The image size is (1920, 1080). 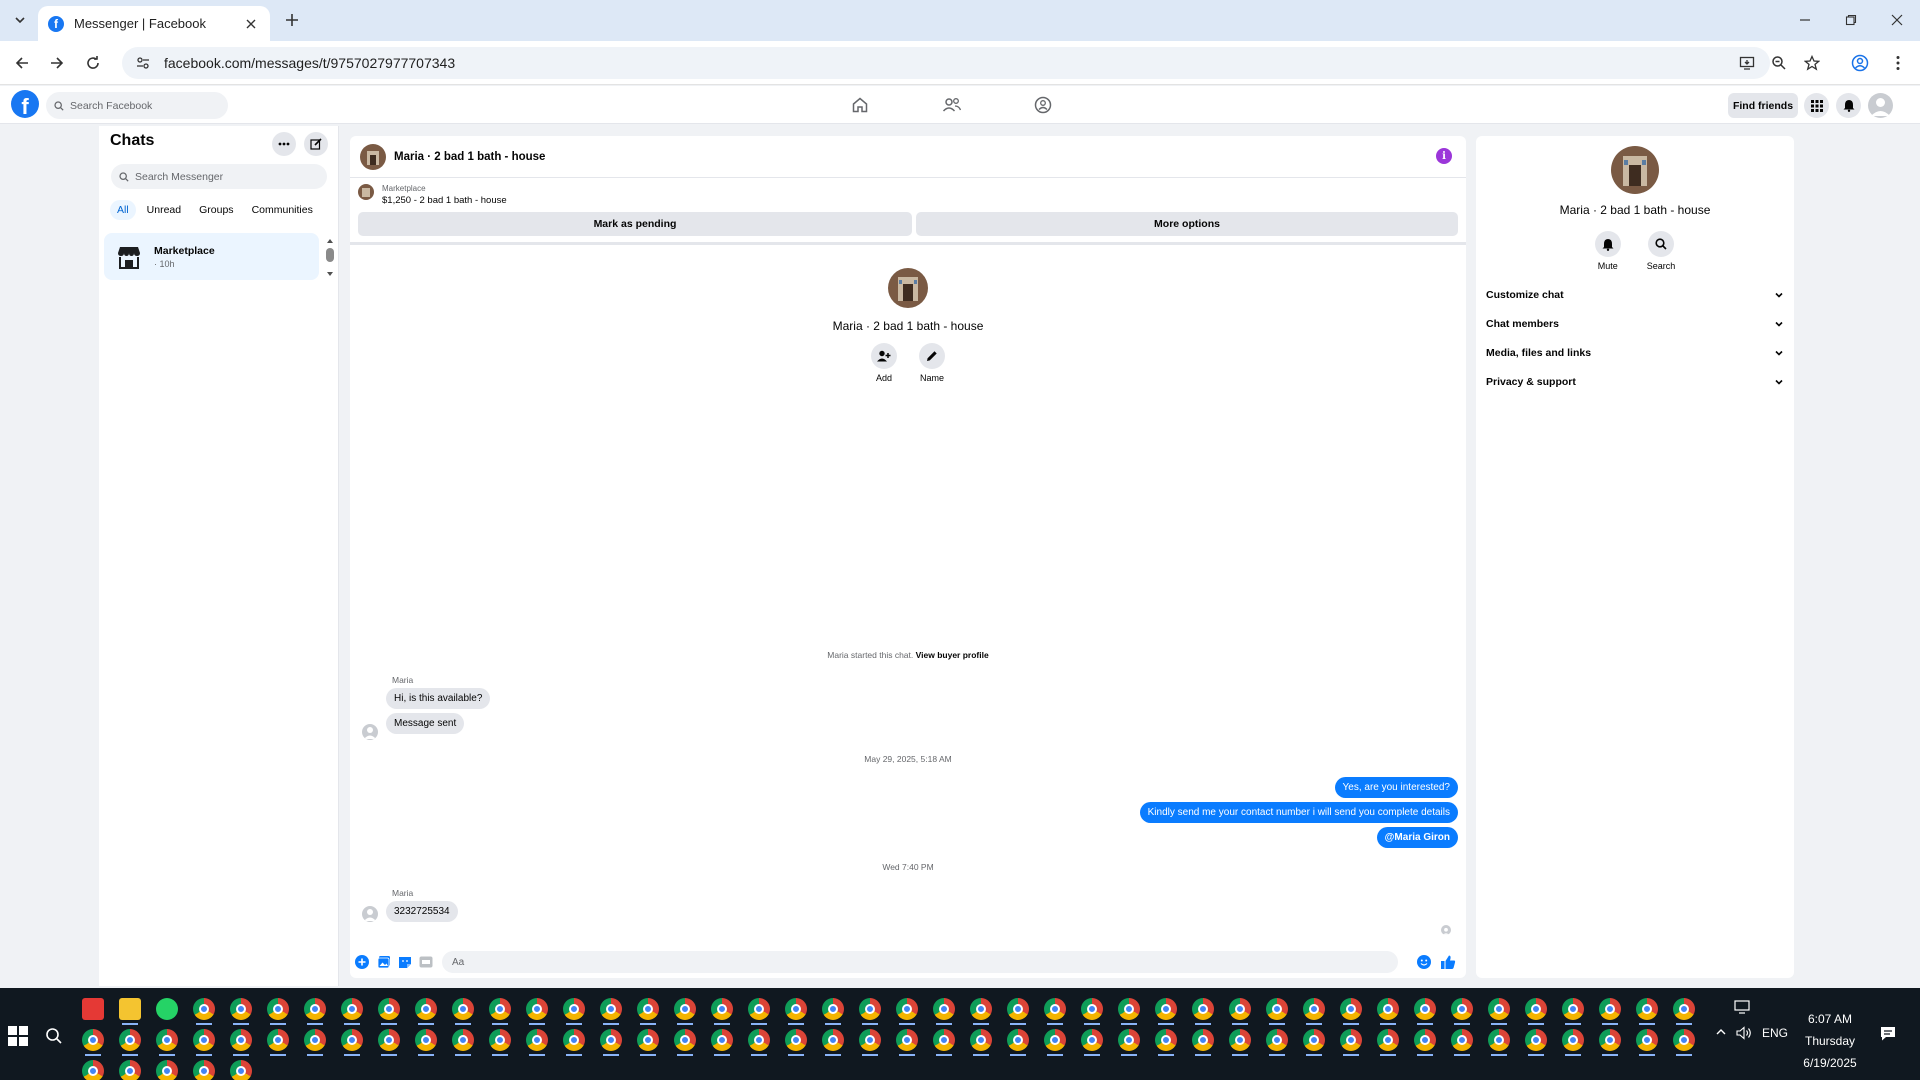 What do you see at coordinates (1742, 1008) in the screenshot?
I see `network-icon` at bounding box center [1742, 1008].